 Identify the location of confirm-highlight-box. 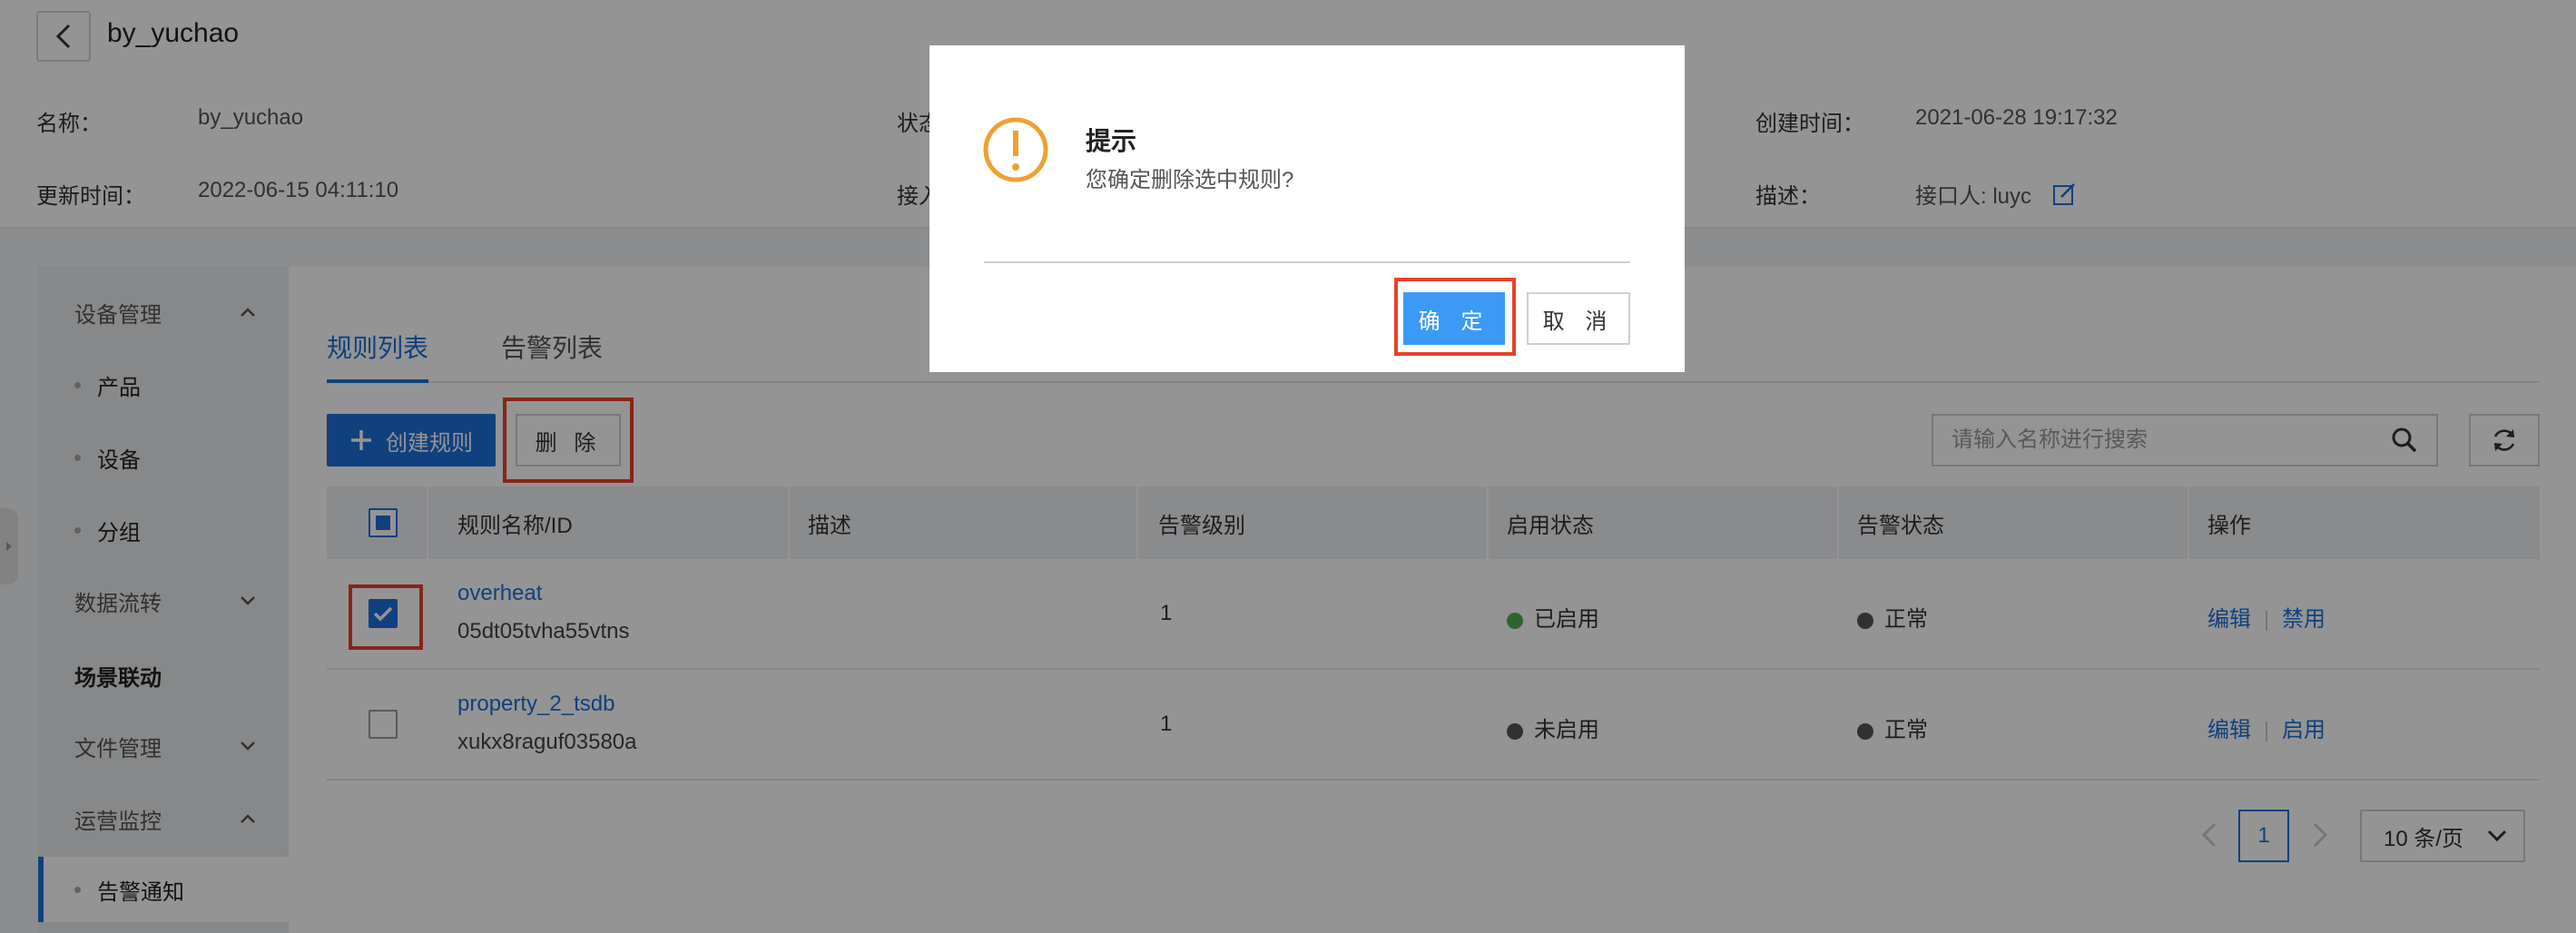
(1455, 317).